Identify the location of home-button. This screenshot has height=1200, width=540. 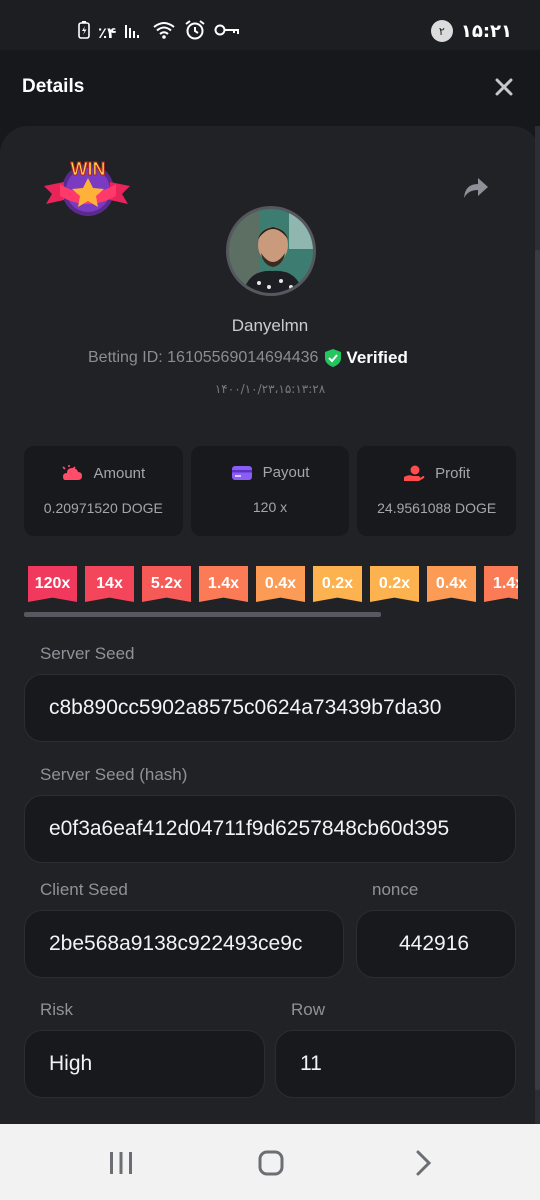
(271, 1163).